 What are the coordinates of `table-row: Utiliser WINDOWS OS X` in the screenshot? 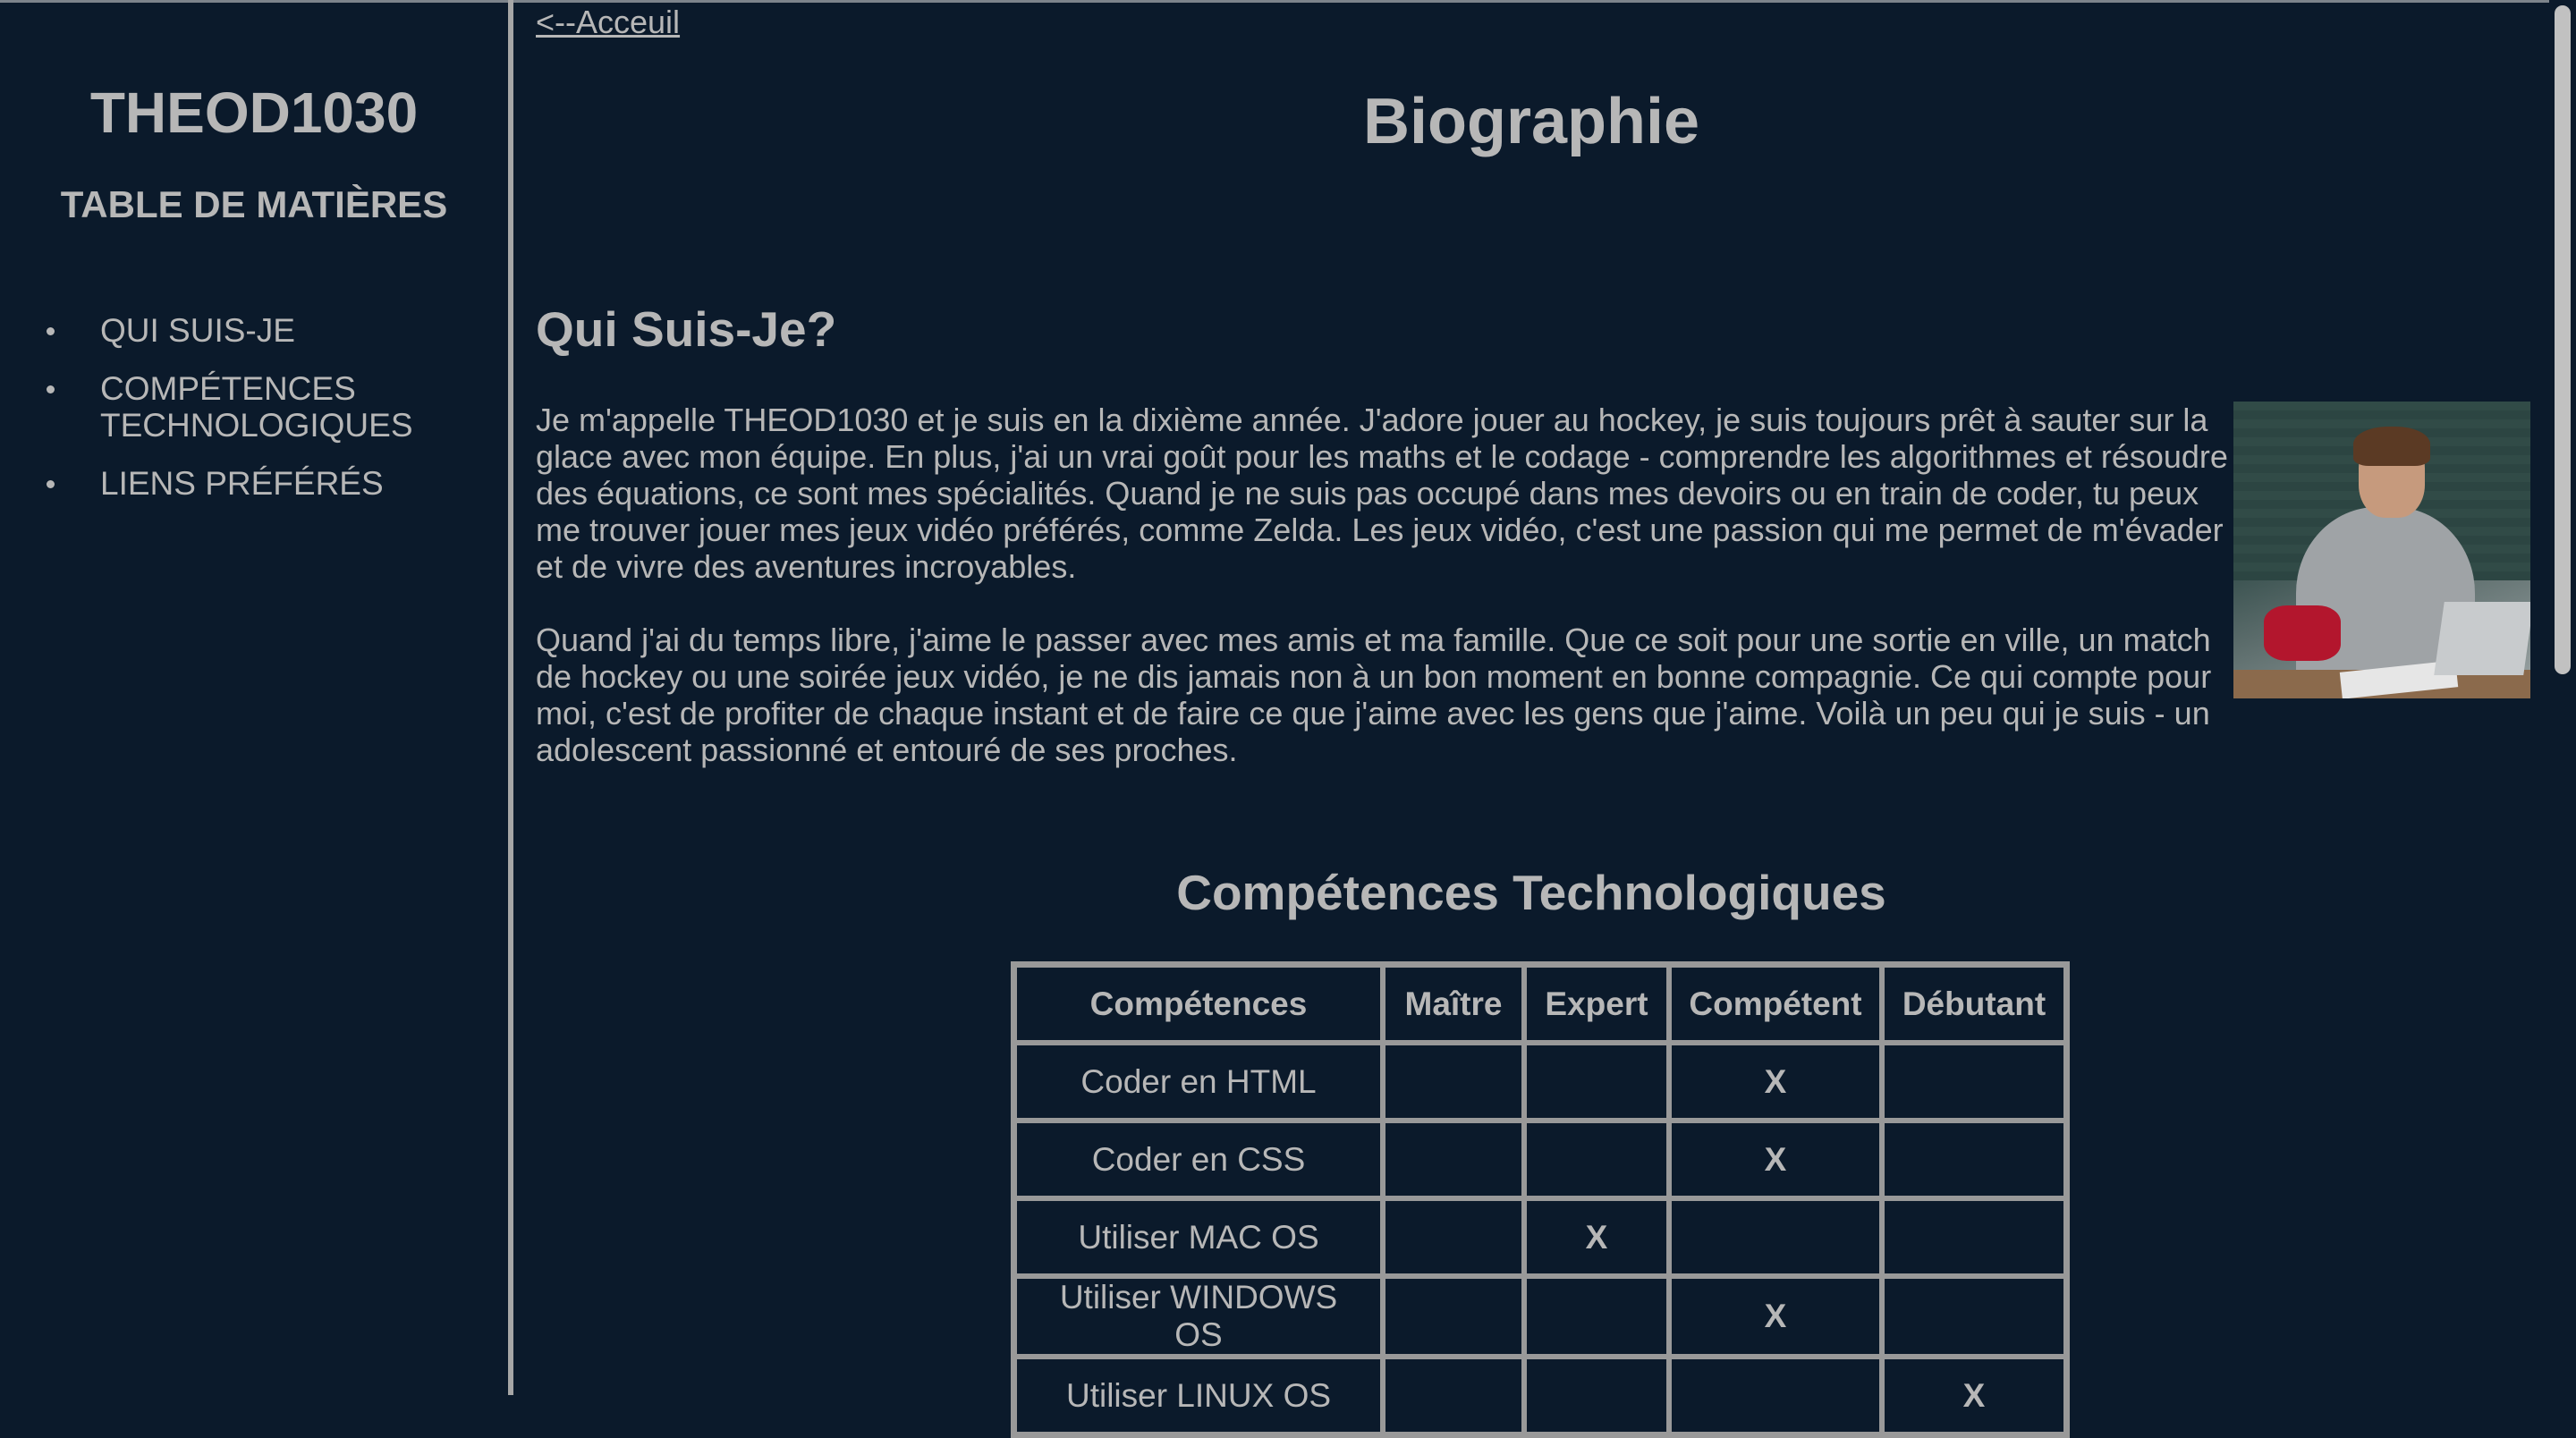 It's located at (1540, 1316).